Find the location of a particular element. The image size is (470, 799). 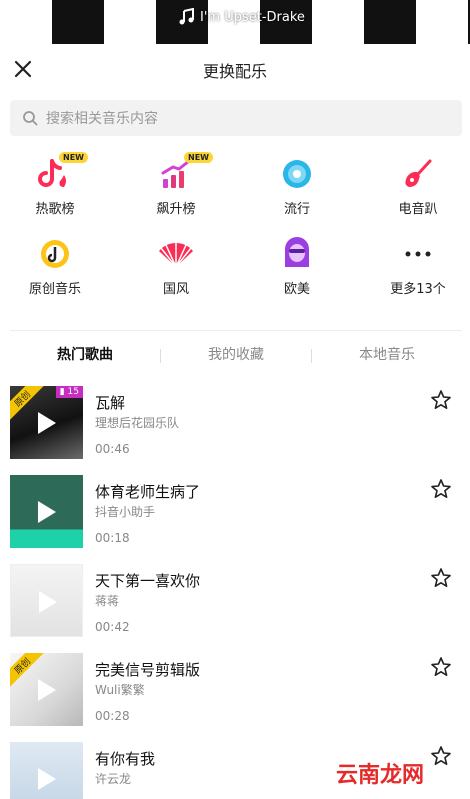

category-western: 欧美 is located at coordinates (297, 265).